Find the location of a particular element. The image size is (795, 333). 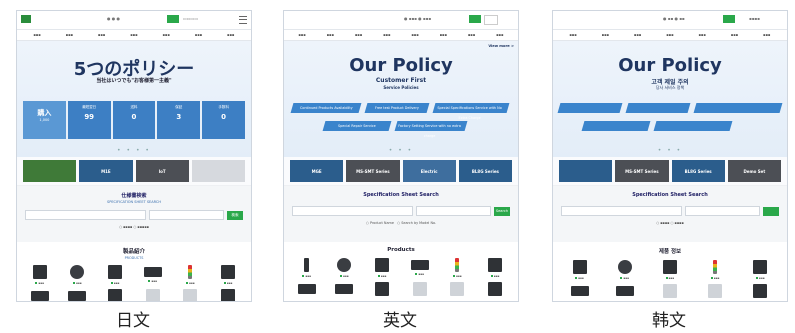

search-radios: ○ ▪▪▪▪ ○ ▪▪▪▪ is located at coordinates (670, 223).